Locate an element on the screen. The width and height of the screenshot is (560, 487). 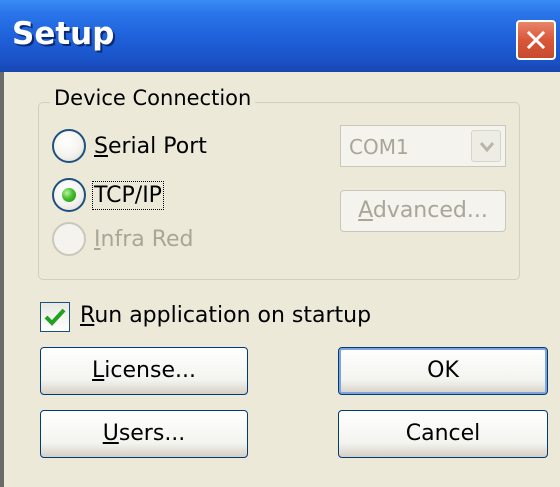
port-select-value: COM1 is located at coordinates (379, 147).